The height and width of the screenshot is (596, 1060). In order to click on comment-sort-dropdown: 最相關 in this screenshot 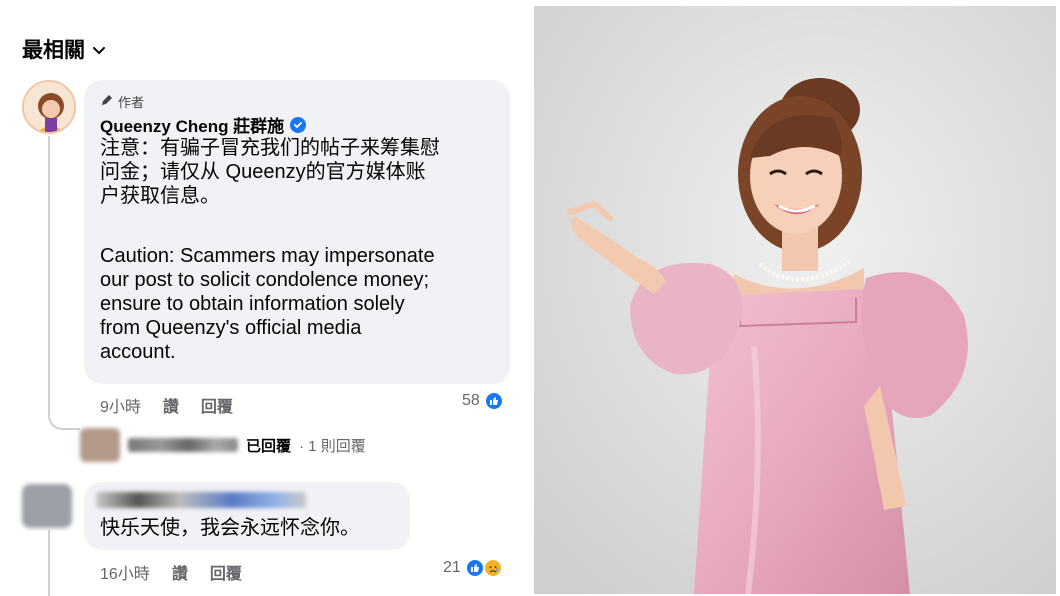, I will do `click(63, 49)`.